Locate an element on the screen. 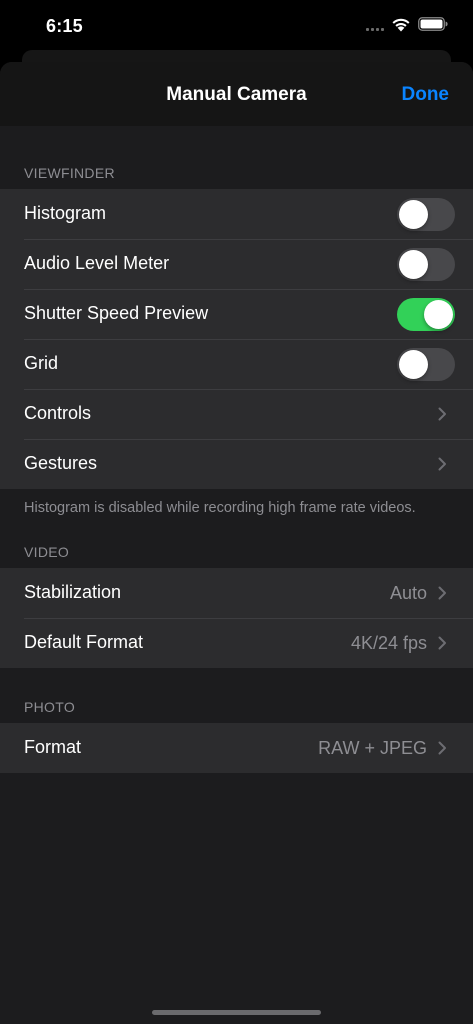 Image resolution: width=473 pixels, height=1024 pixels. grid-toggle is located at coordinates (426, 364).